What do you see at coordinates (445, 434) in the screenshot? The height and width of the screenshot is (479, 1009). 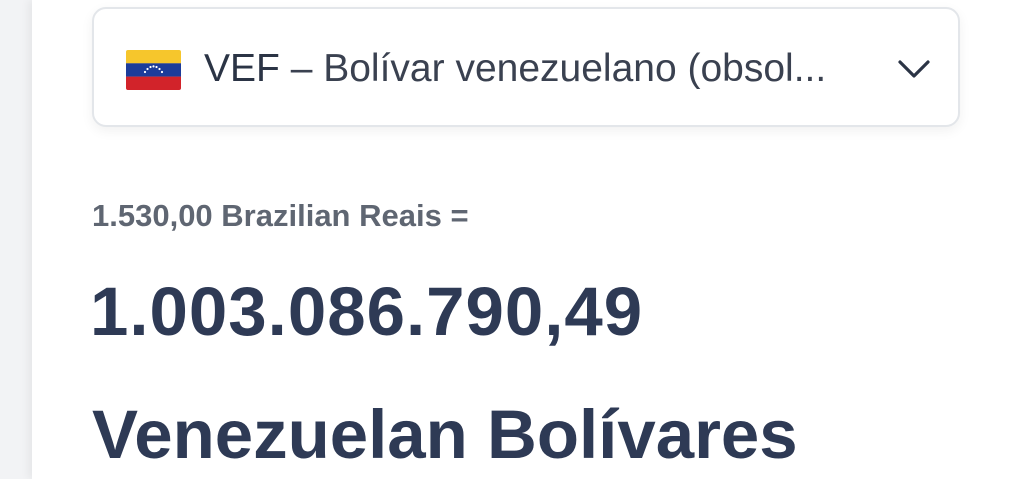 I see `converted-currency-name: Venezuelan Bolívares` at bounding box center [445, 434].